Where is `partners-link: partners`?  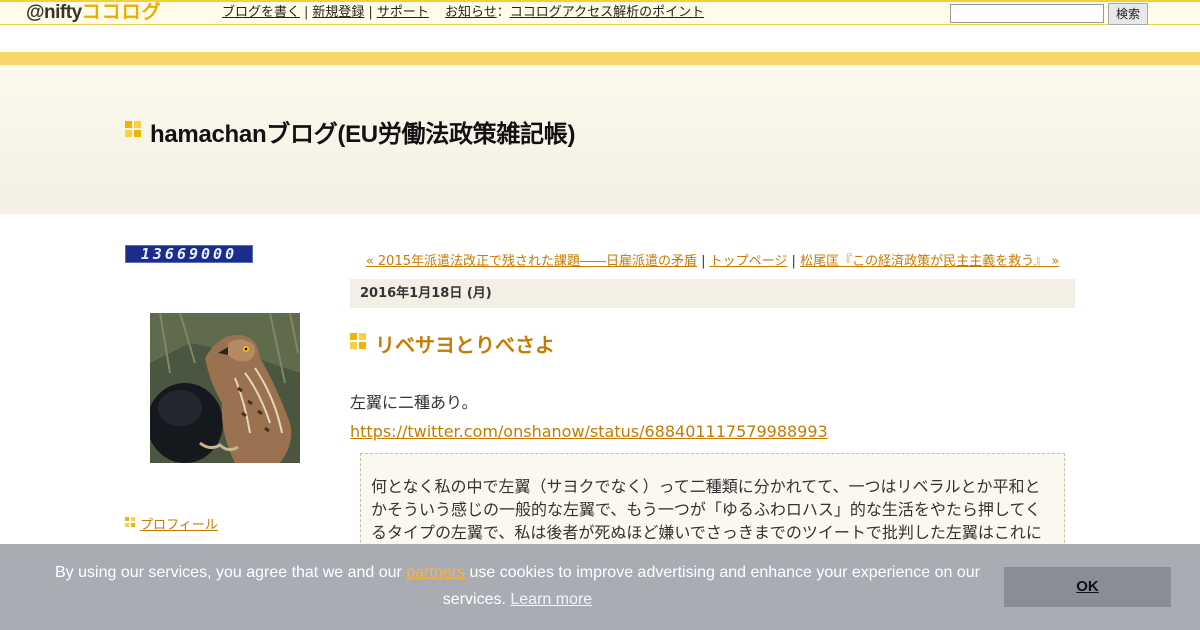
partners-link: partners is located at coordinates (435, 572).